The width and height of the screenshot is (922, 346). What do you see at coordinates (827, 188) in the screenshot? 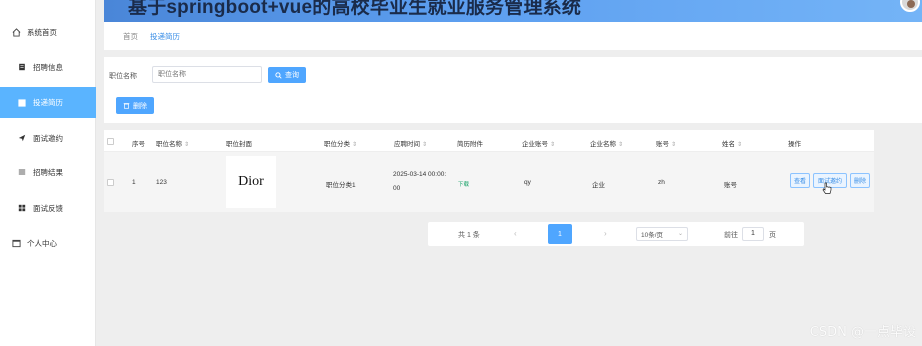
I see `mouse-cursor-icon` at bounding box center [827, 188].